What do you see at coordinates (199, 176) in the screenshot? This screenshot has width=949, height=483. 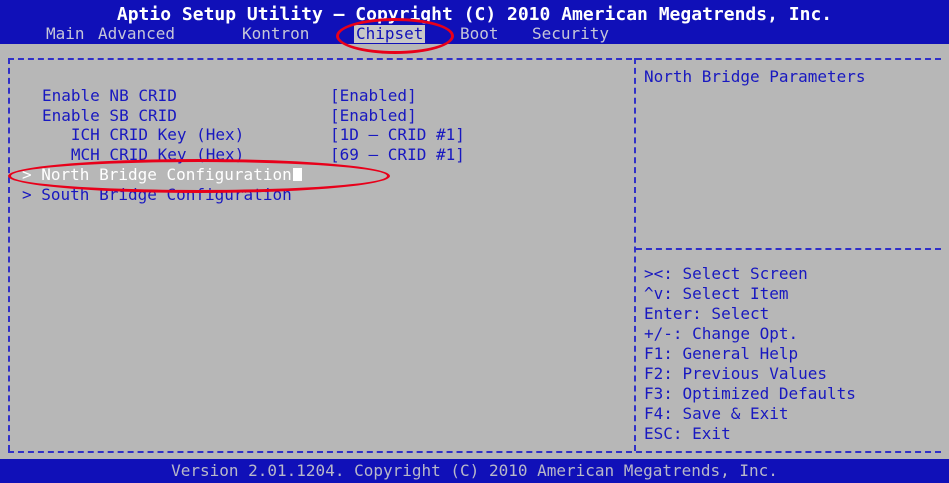 I see `annotation-oval-north-bridge` at bounding box center [199, 176].